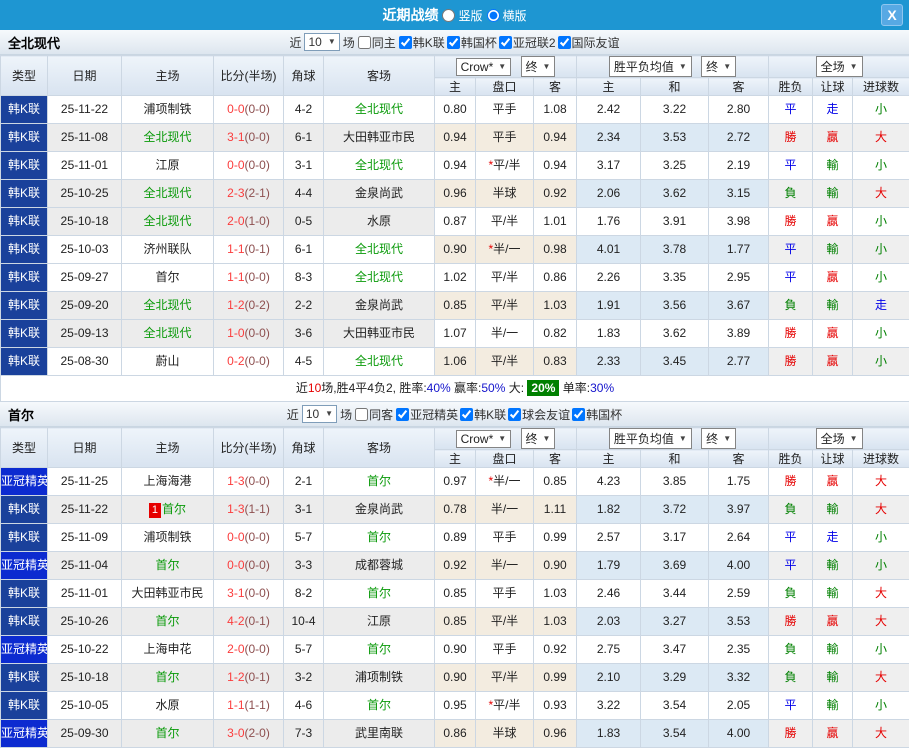 The width and height of the screenshot is (909, 750). I want to click on avg-home-odds: 2.34, so click(608, 137).